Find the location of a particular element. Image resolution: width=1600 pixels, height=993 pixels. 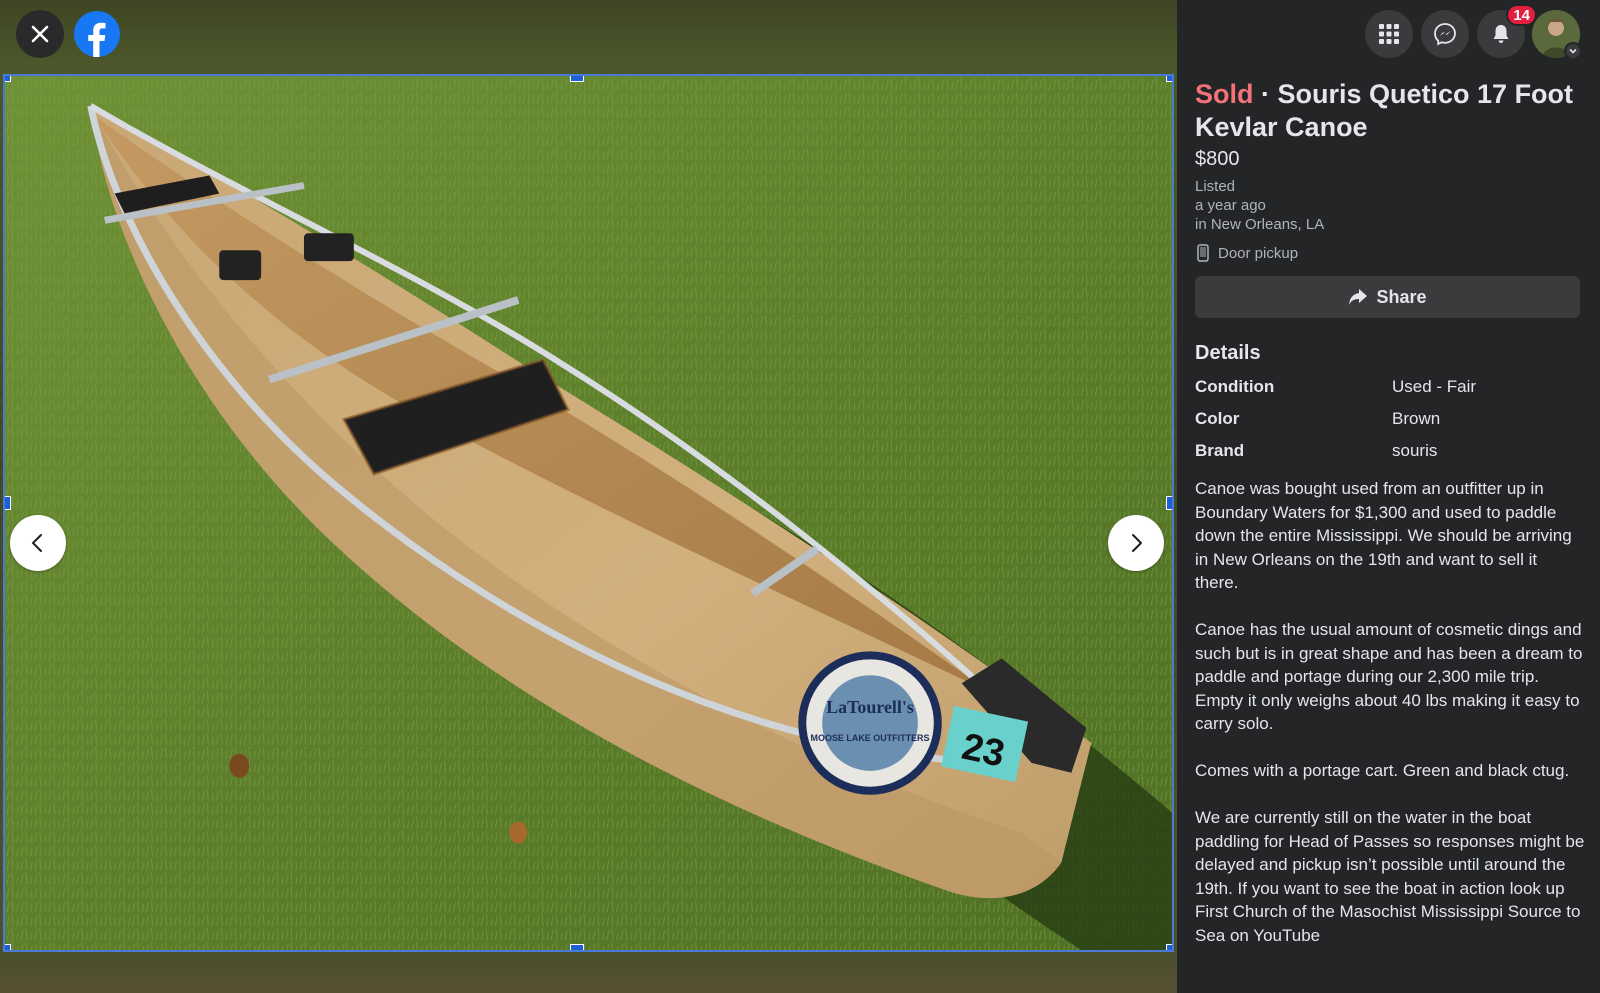

resize-handle-top-right is located at coordinates (1169, 79).